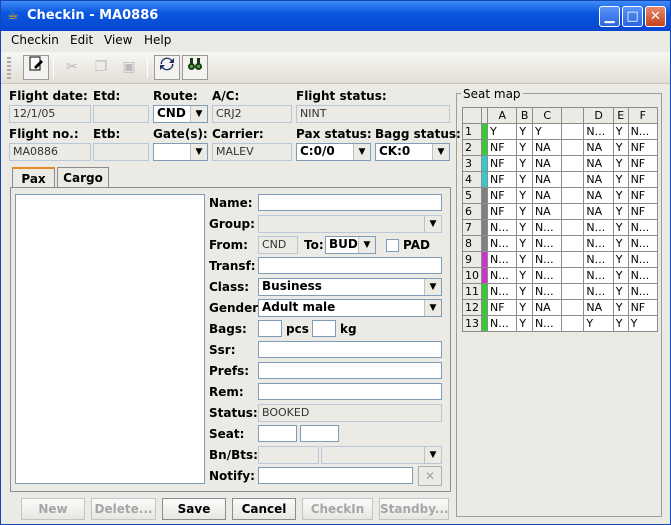 The width and height of the screenshot is (671, 525). Describe the element at coordinates (180, 114) in the screenshot. I see `route-select: CND ▼` at that location.